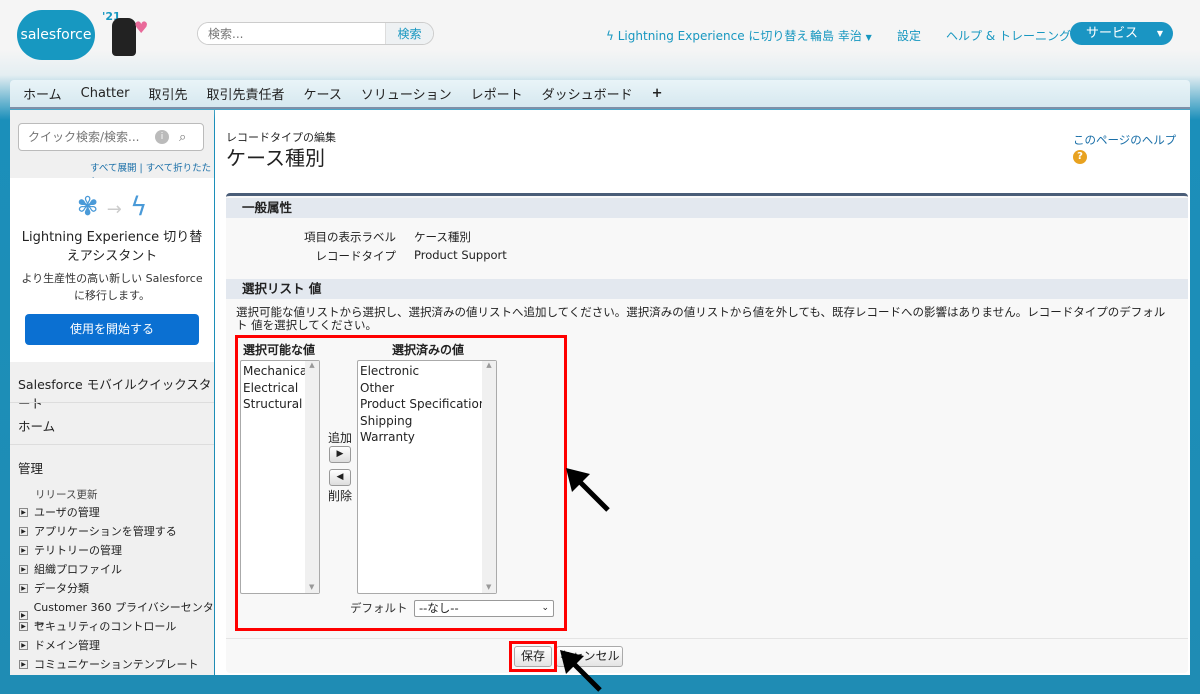 This screenshot has width=1200, height=694. I want to click on save-highlight-box, so click(533, 656).